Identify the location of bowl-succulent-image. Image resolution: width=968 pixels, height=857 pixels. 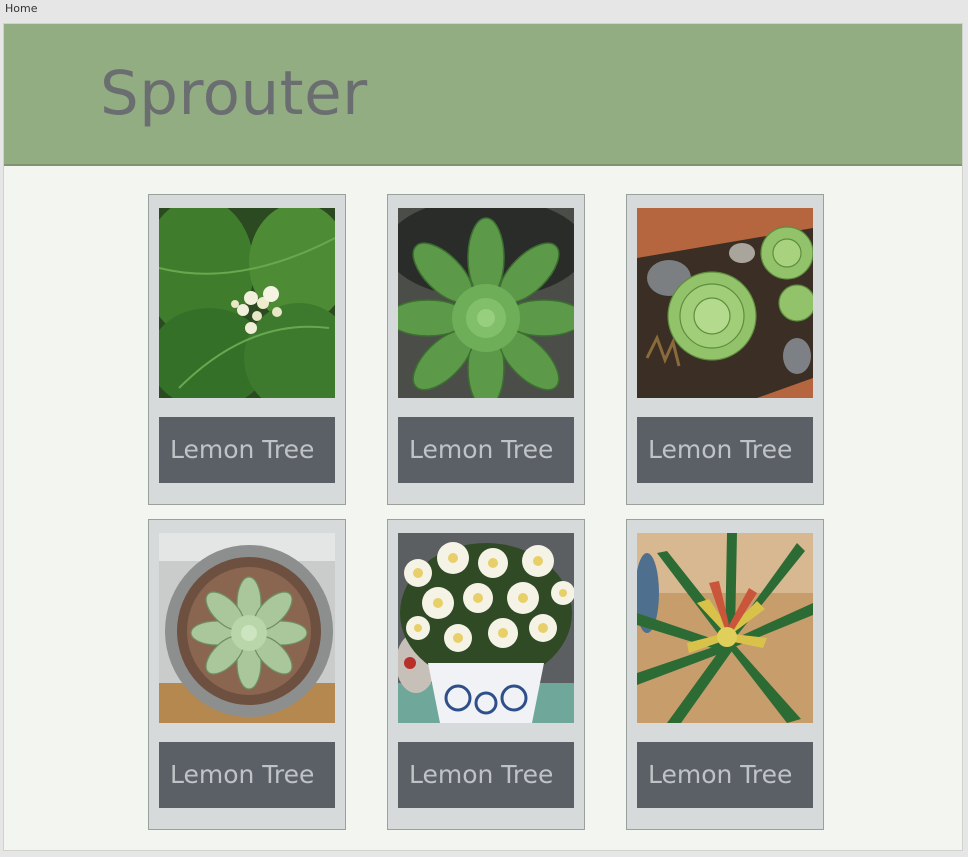
(247, 628).